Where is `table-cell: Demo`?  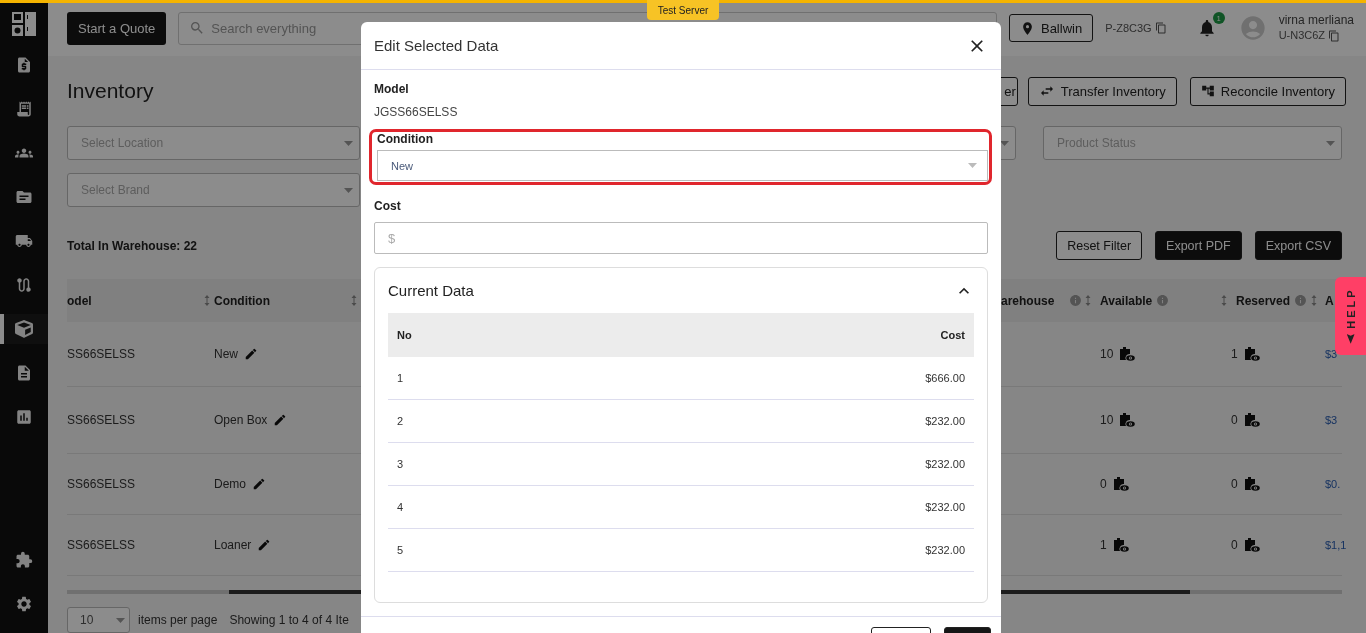
table-cell: Demo is located at coordinates (230, 484).